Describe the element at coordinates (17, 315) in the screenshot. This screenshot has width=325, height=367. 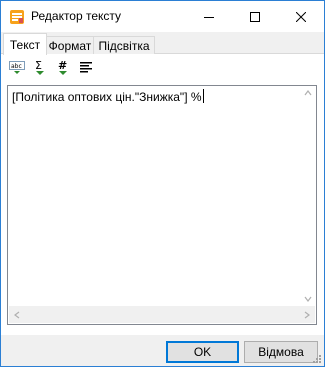
I see `scroll-left-icon` at that location.